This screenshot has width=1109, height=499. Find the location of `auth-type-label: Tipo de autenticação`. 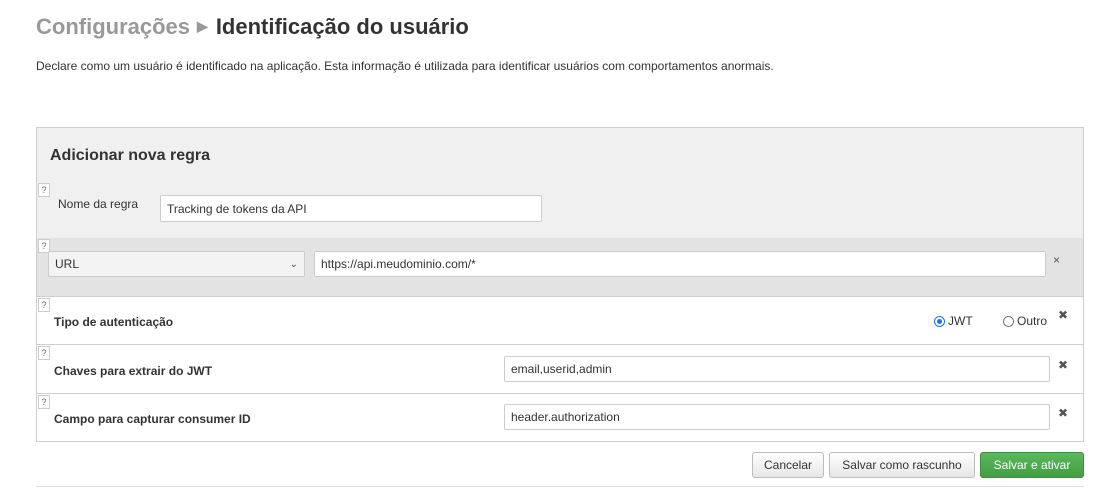

auth-type-label: Tipo de autenticação is located at coordinates (114, 322).